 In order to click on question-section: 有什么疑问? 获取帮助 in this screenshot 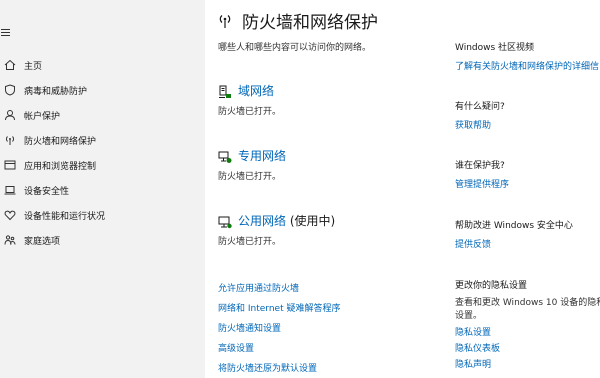, I will do `click(527, 115)`.